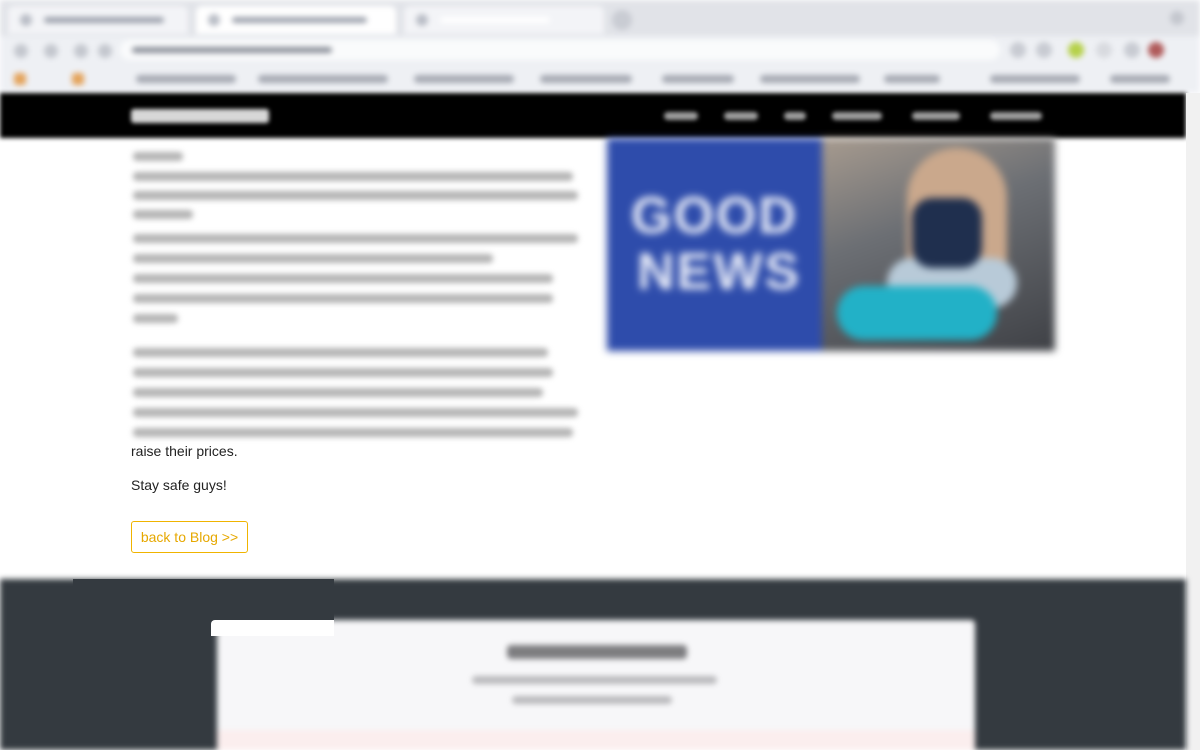 The image size is (1200, 750). Describe the element at coordinates (184, 451) in the screenshot. I see `article-paragraph-tail: raise their prices.` at that location.